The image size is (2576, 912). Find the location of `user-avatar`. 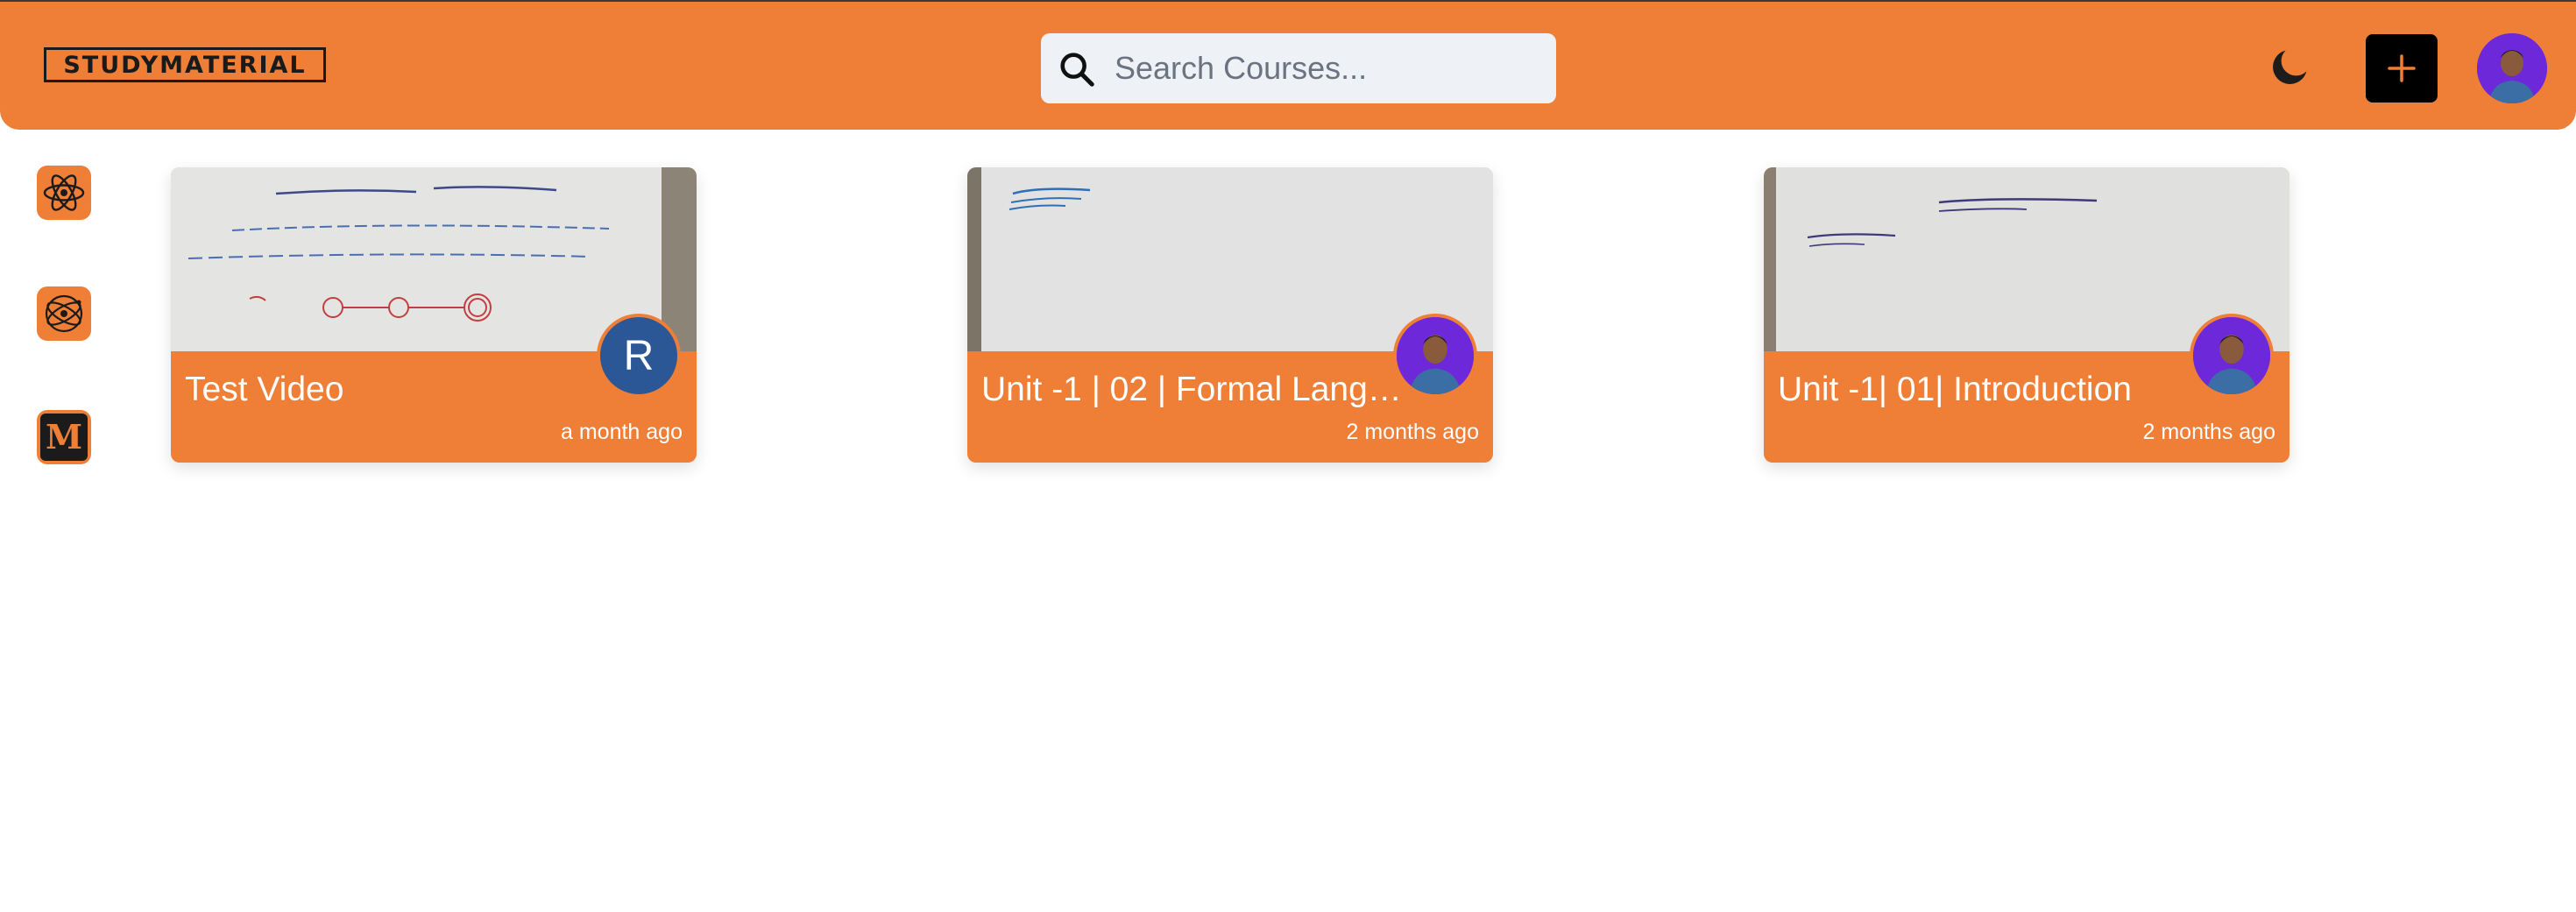

user-avatar is located at coordinates (2512, 68).